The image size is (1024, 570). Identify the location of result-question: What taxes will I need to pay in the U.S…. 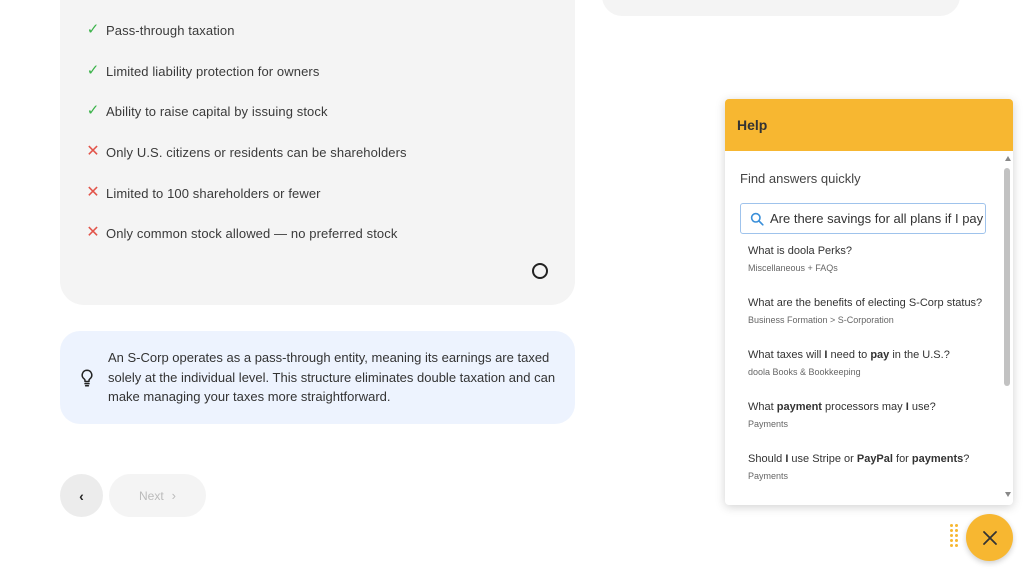
(873, 355).